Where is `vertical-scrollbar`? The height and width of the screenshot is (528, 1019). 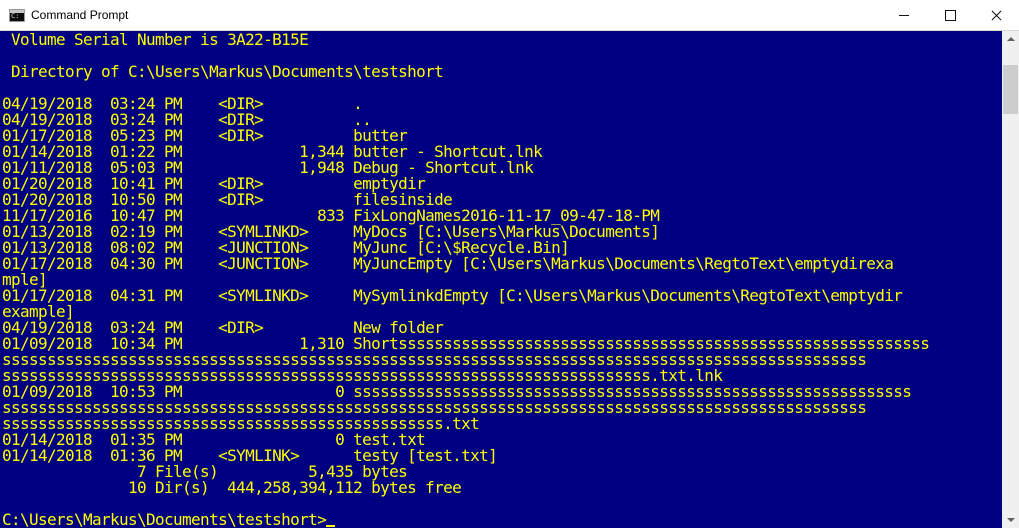
vertical-scrollbar is located at coordinates (1010, 279).